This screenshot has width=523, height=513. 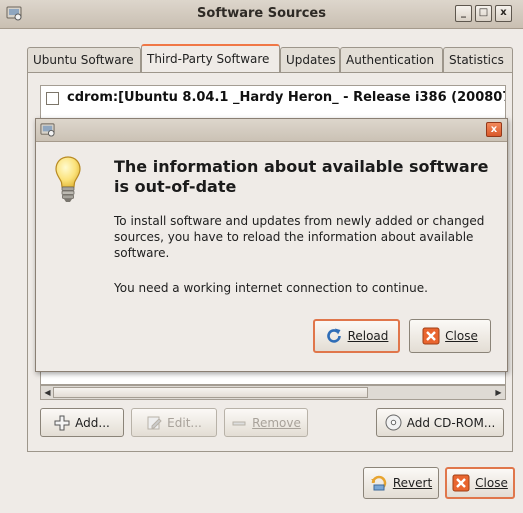 I want to click on scrollbar-thumb, so click(x=210, y=392).